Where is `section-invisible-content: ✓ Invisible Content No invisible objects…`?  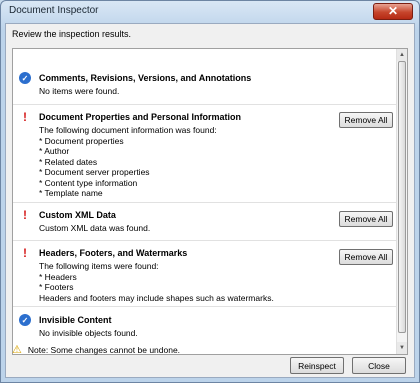
section-invisible-content: ✓ Invisible Content No invisible objects… is located at coordinates (205, 327).